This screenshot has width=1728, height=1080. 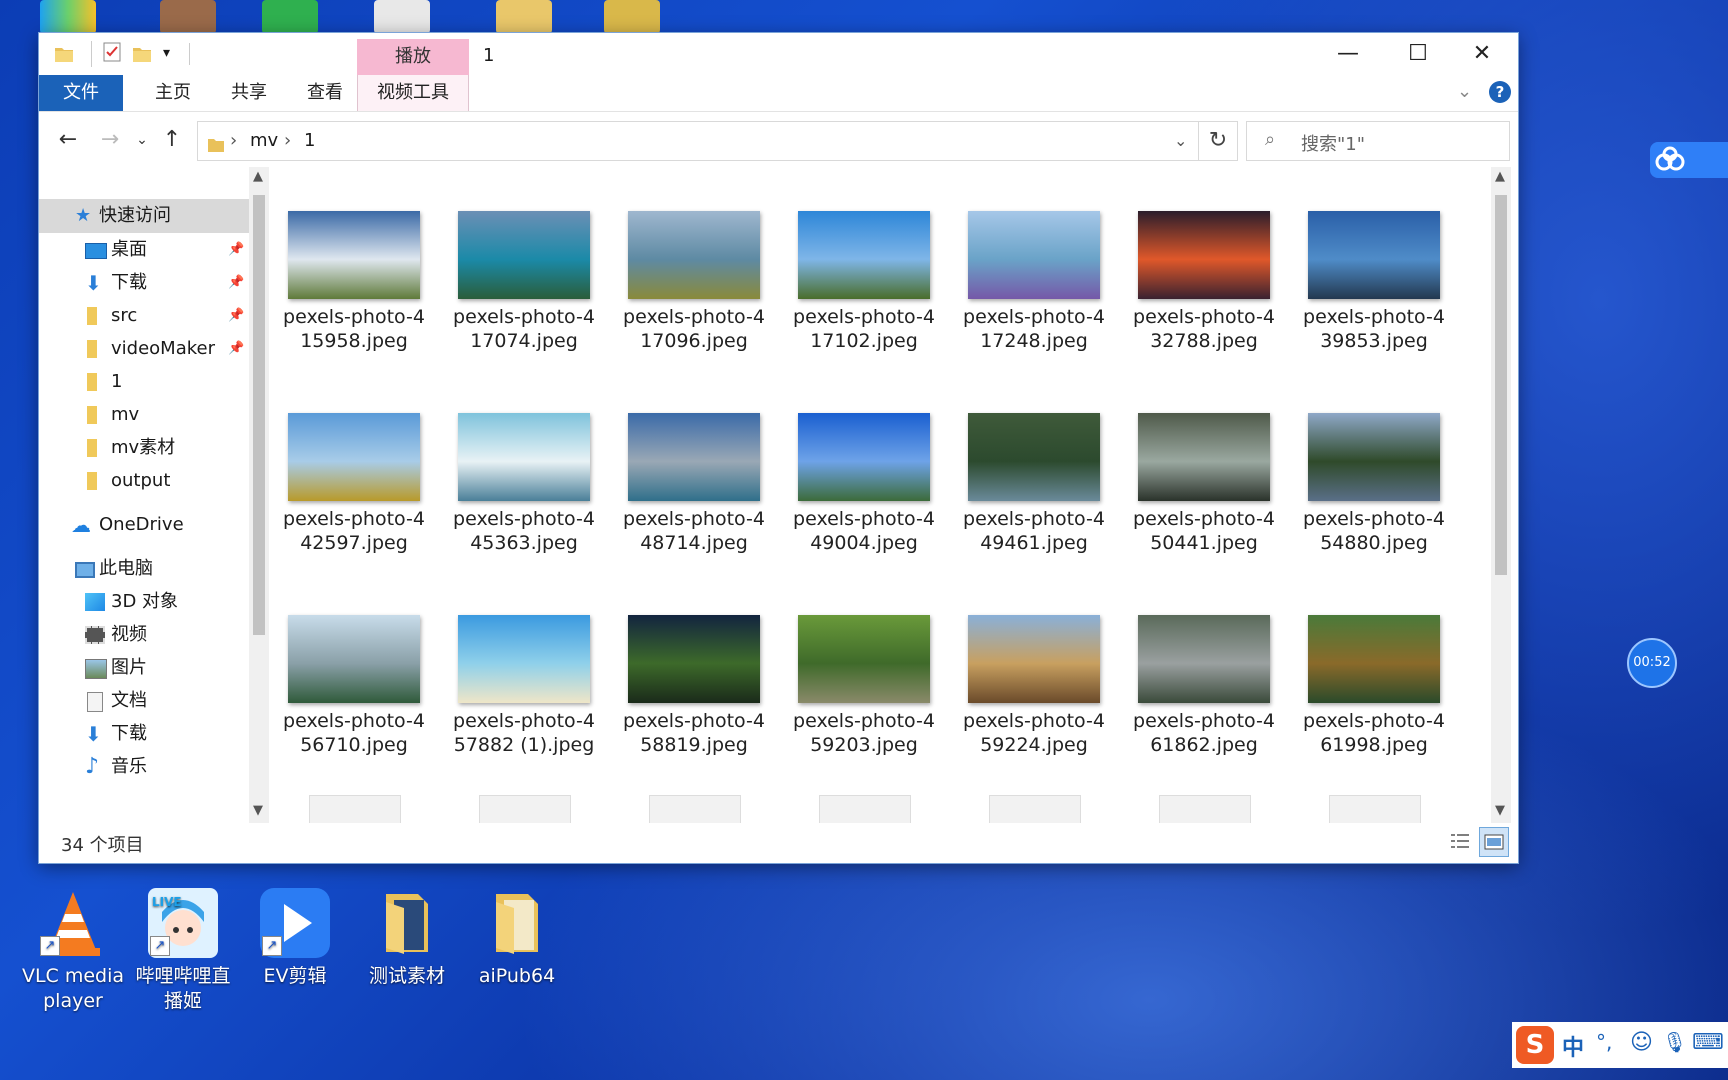 I want to click on recording-timer: 00:52, so click(x=1652, y=663).